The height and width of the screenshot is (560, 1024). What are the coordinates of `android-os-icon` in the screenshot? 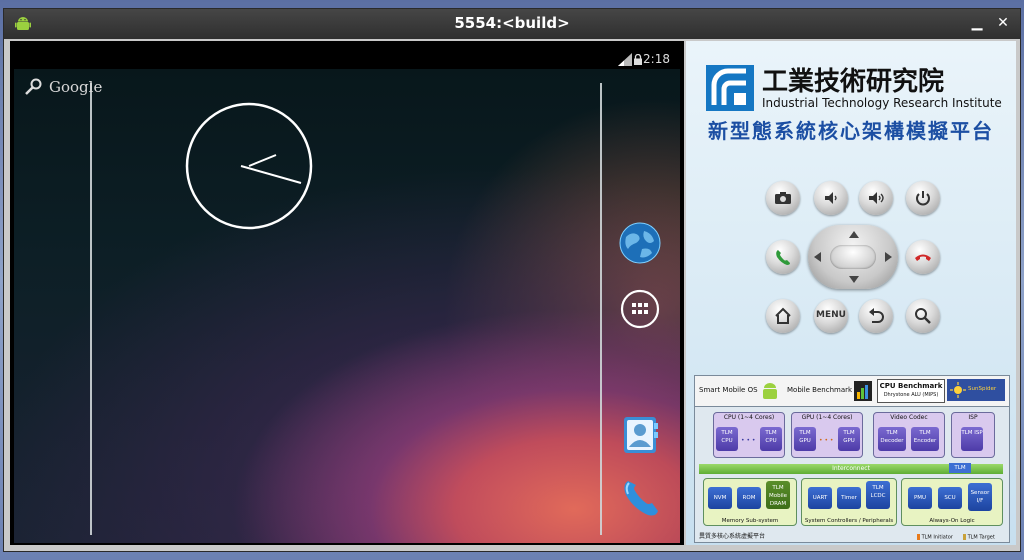 It's located at (770, 391).